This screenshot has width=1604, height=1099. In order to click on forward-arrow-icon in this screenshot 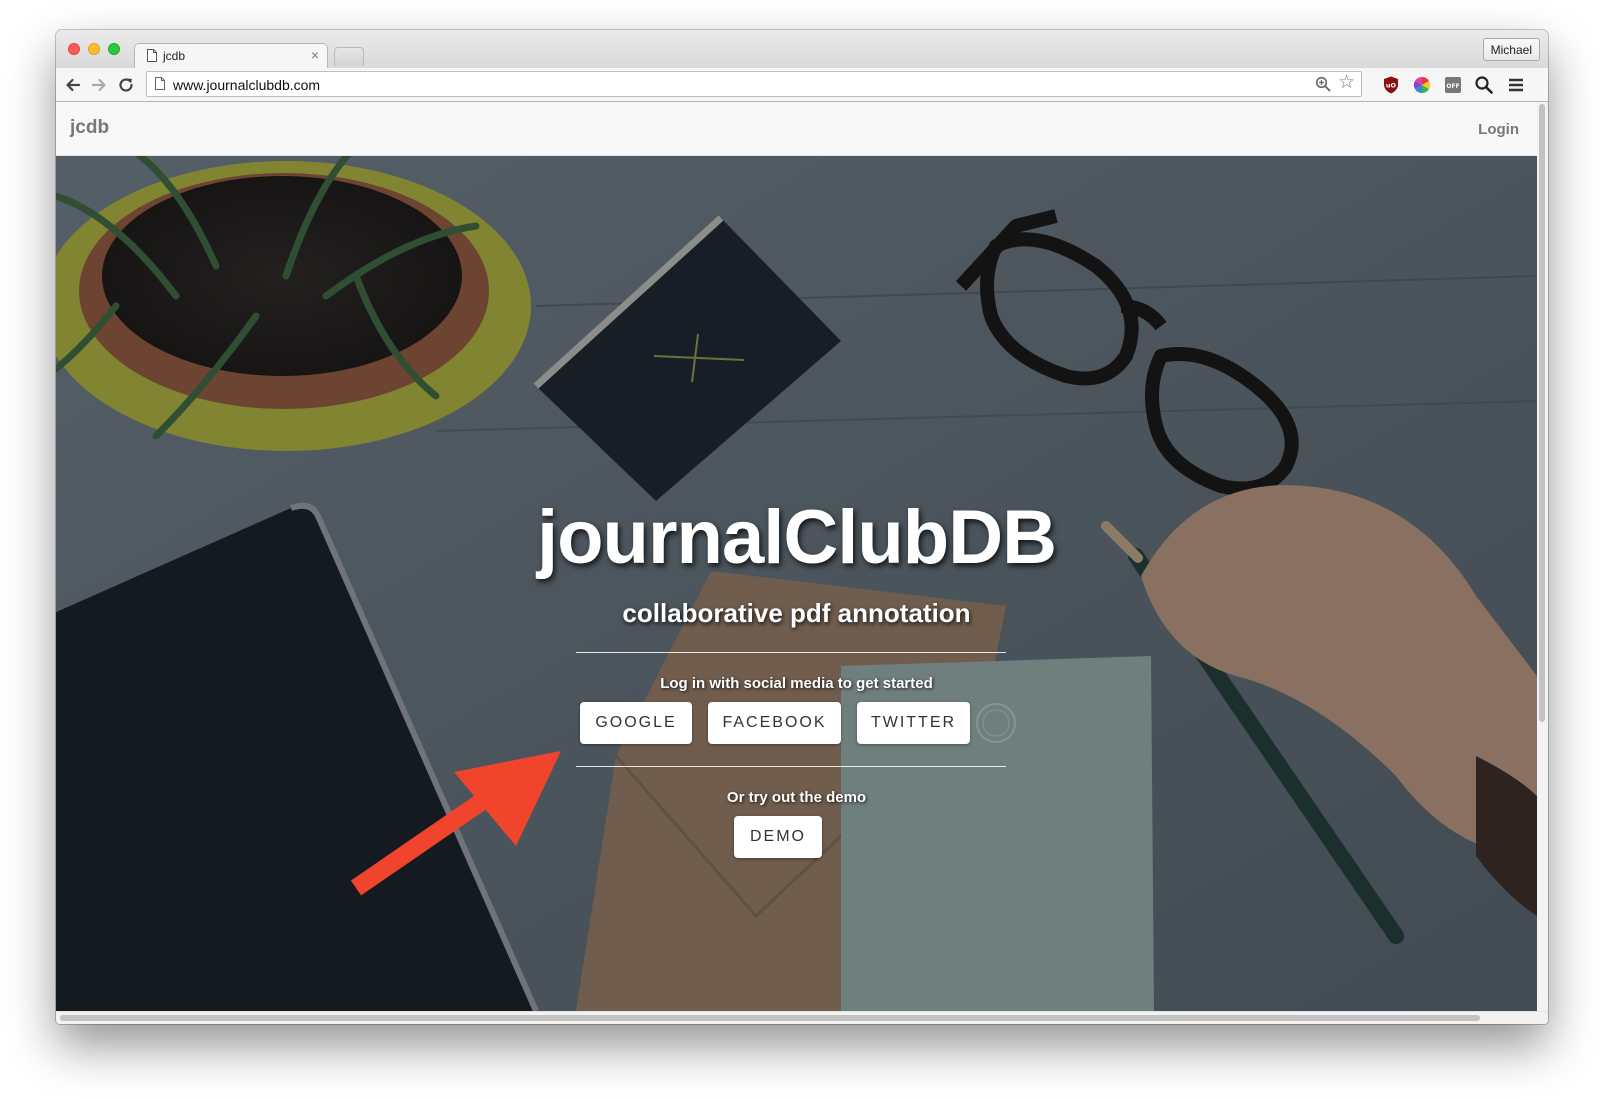, I will do `click(99, 85)`.